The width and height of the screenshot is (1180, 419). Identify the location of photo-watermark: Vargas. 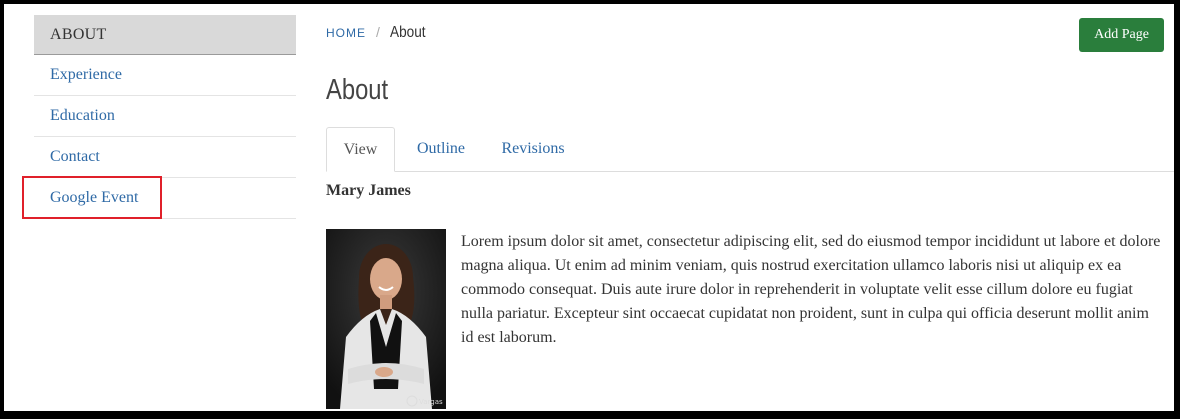
(431, 402).